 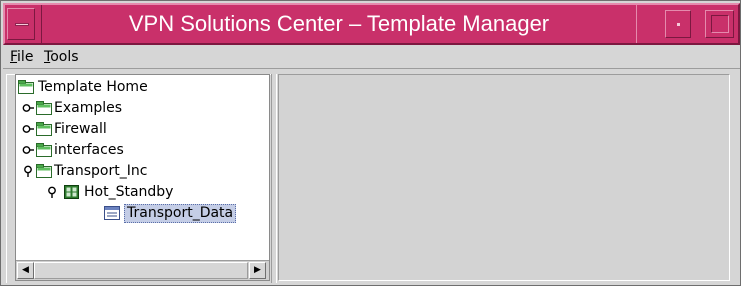 I want to click on menu-tools: Tools, so click(x=61, y=57).